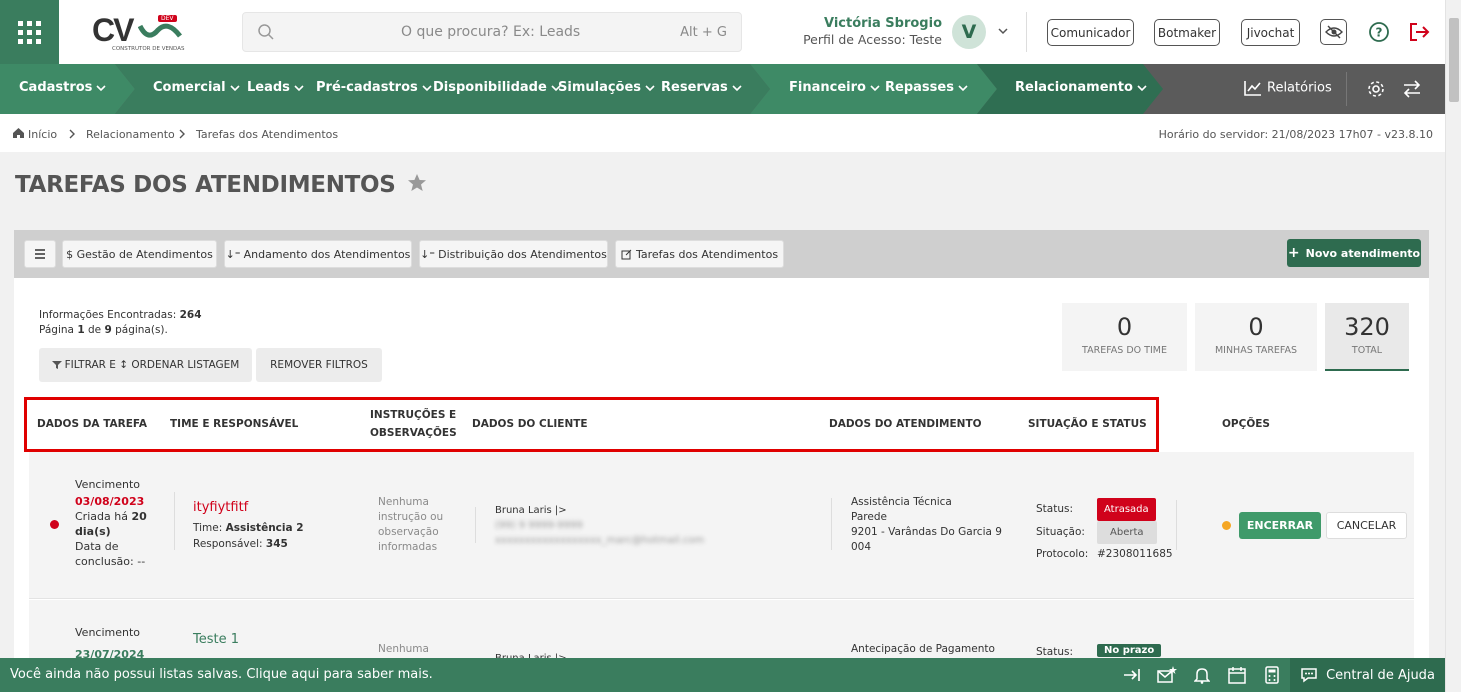 This screenshot has height=692, width=1461. What do you see at coordinates (108, 632) in the screenshot?
I see `due-label: Vencimento` at bounding box center [108, 632].